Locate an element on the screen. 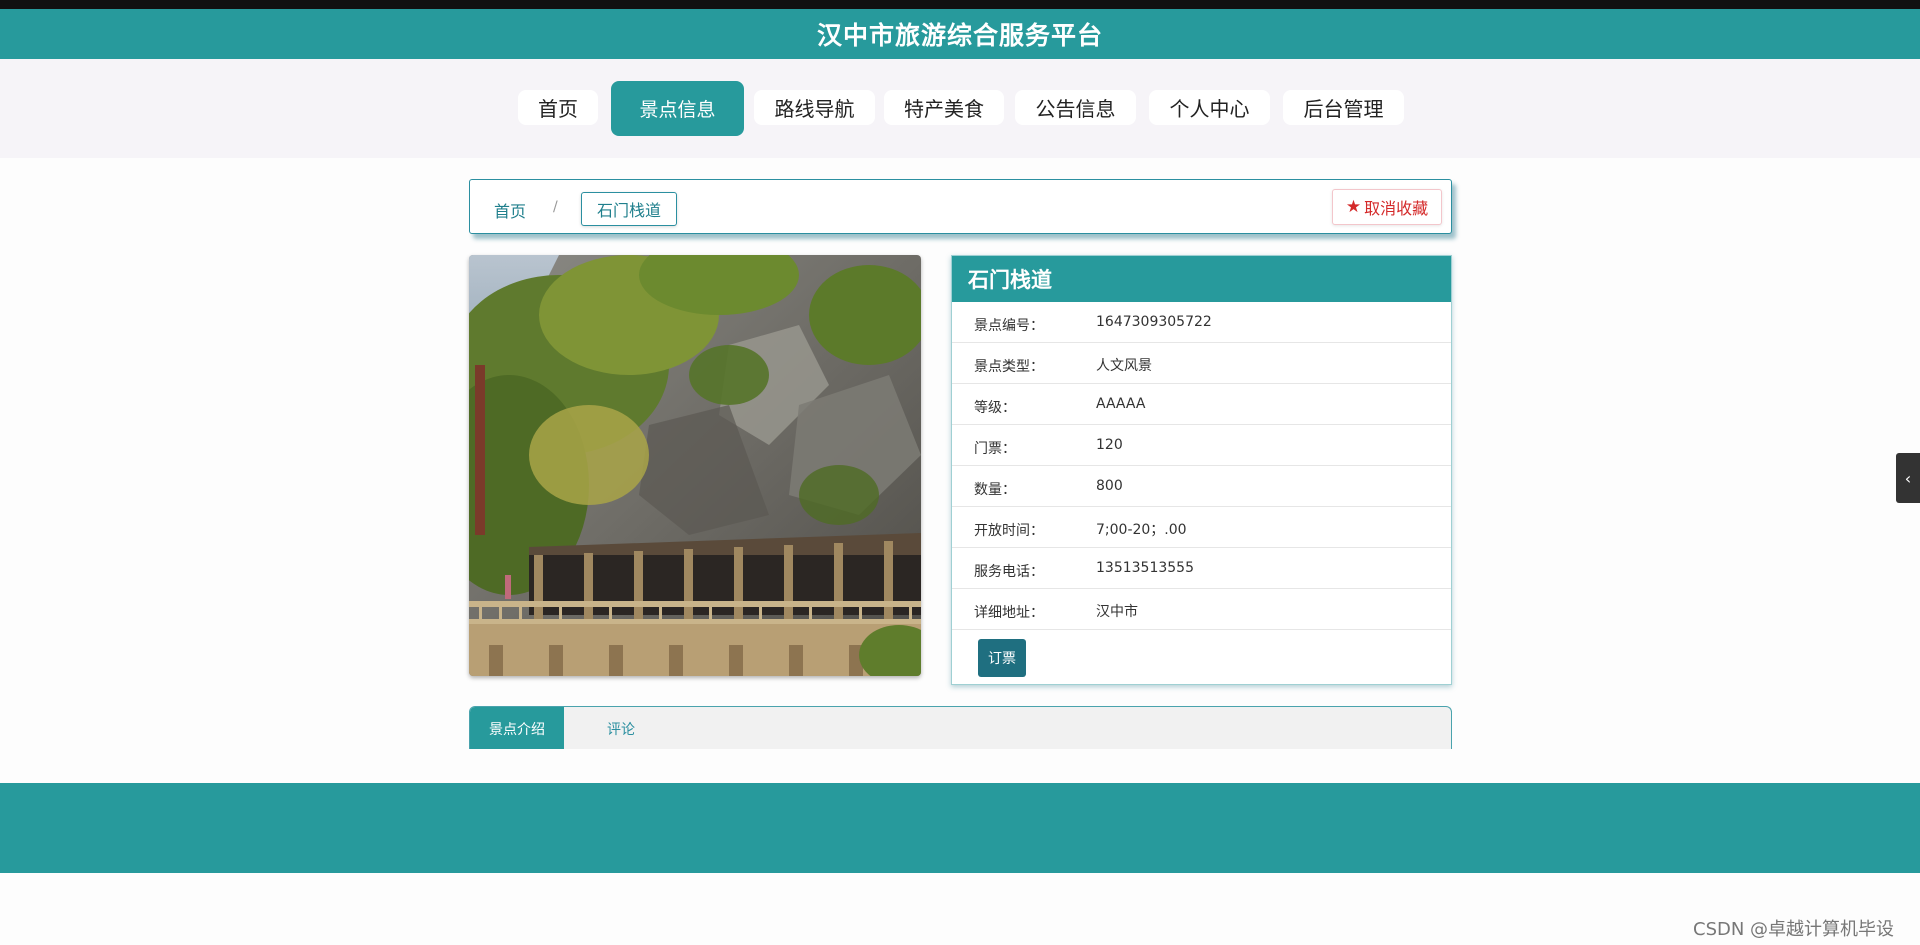 This screenshot has height=945, width=1920. info-row-type: 景点类型： 人文风景 is located at coordinates (1201, 363).